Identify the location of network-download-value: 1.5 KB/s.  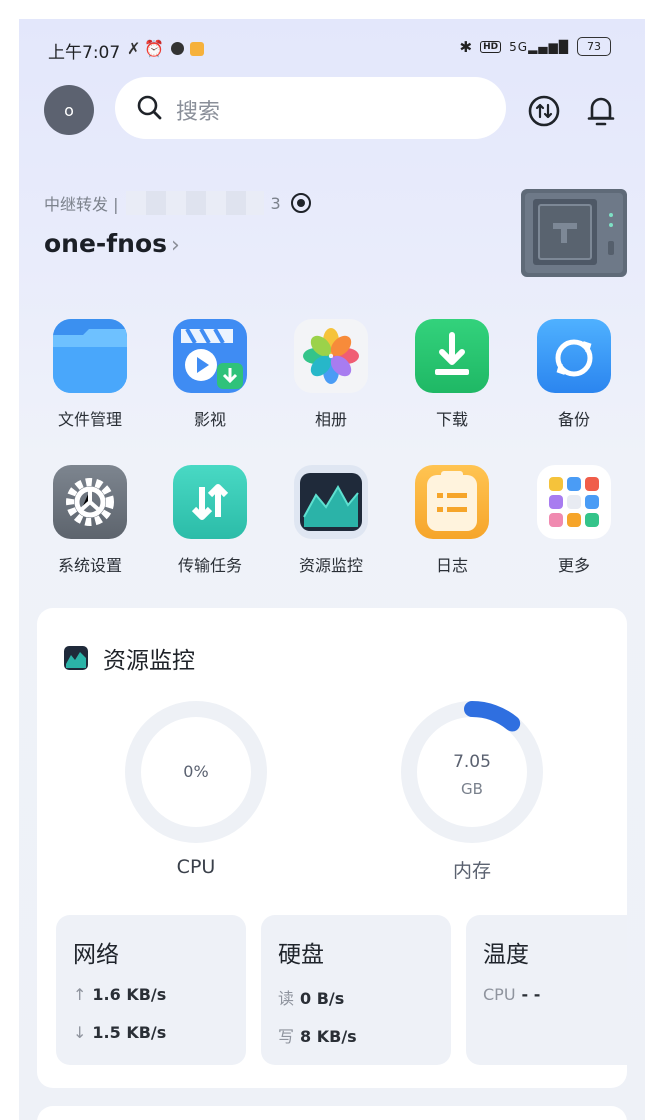
(129, 1032).